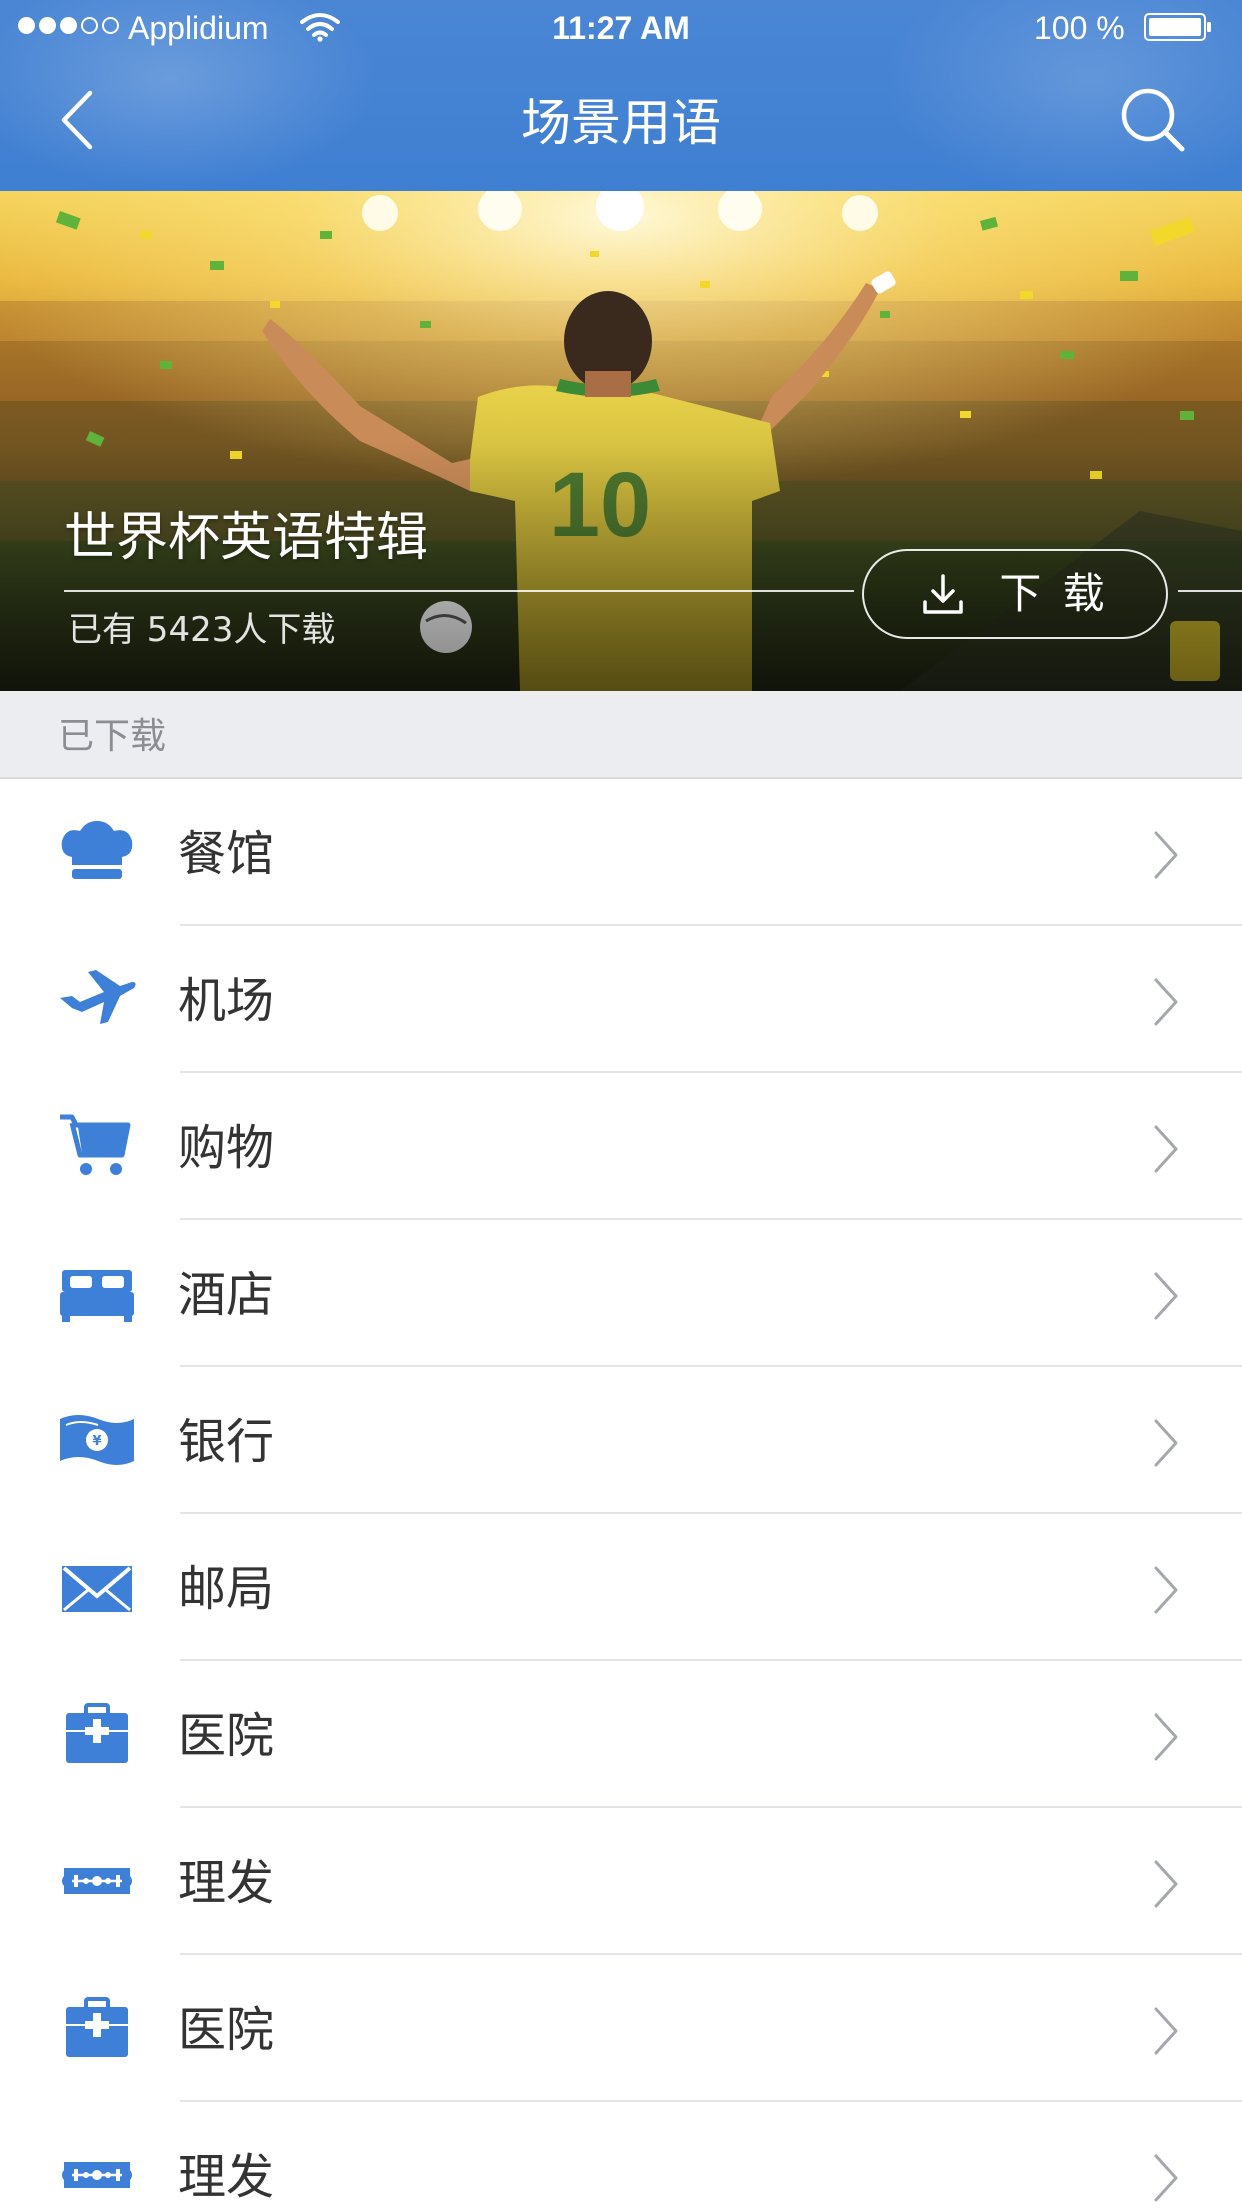 The width and height of the screenshot is (1242, 2208). What do you see at coordinates (226, 1148) in the screenshot?
I see `list-item-label: 购物` at bounding box center [226, 1148].